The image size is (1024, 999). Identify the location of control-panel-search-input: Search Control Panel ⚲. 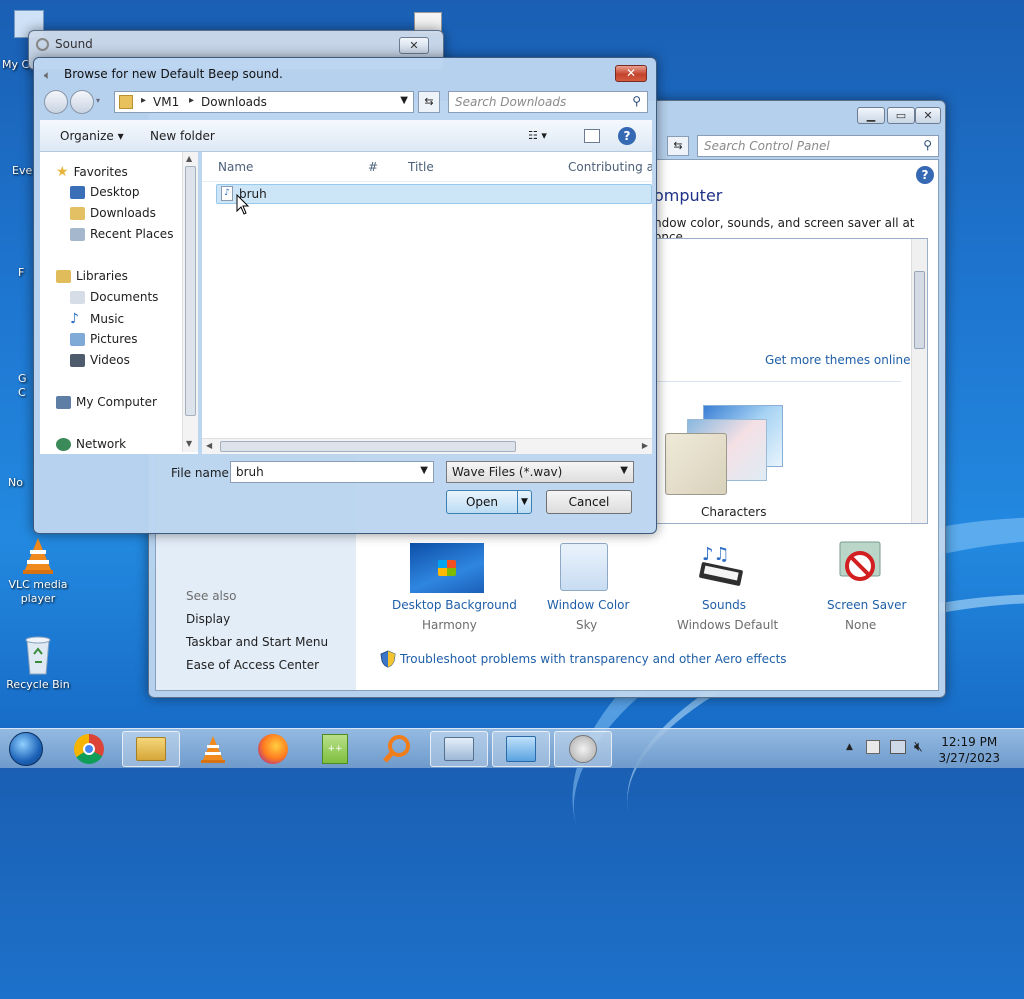
(818, 146).